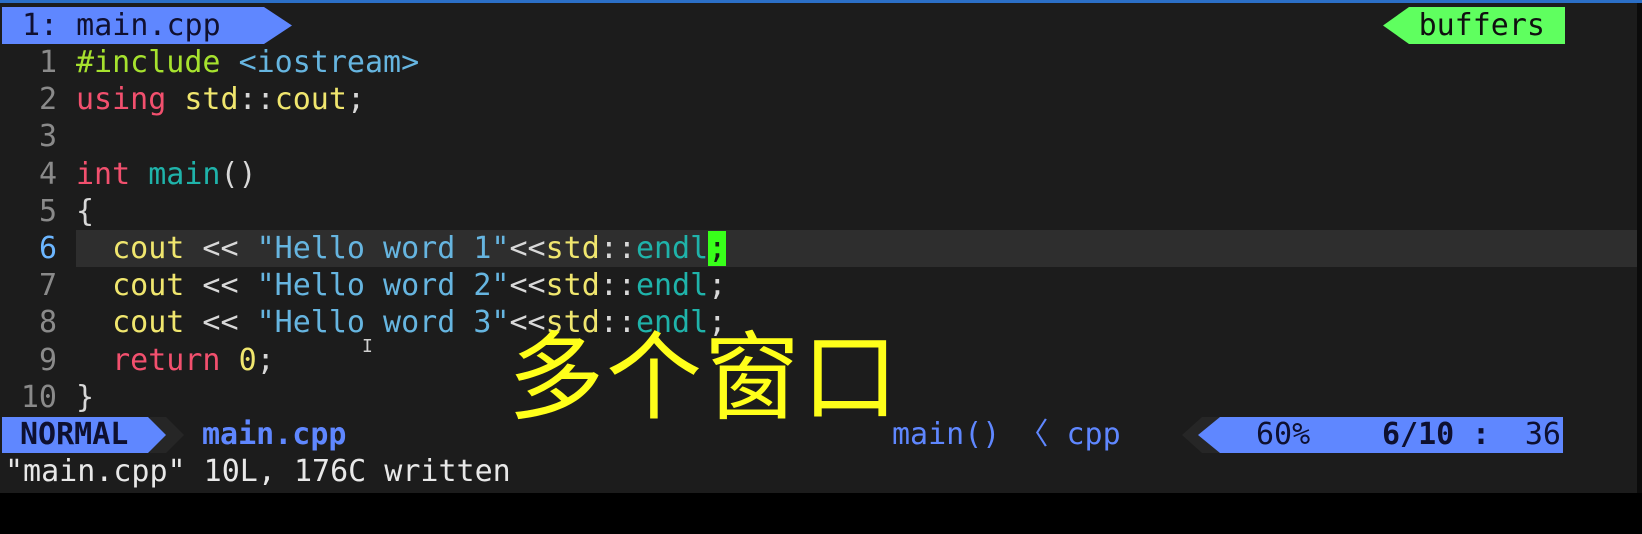 This screenshot has width=1642, height=534. I want to click on code-token: (), so click(238, 174).